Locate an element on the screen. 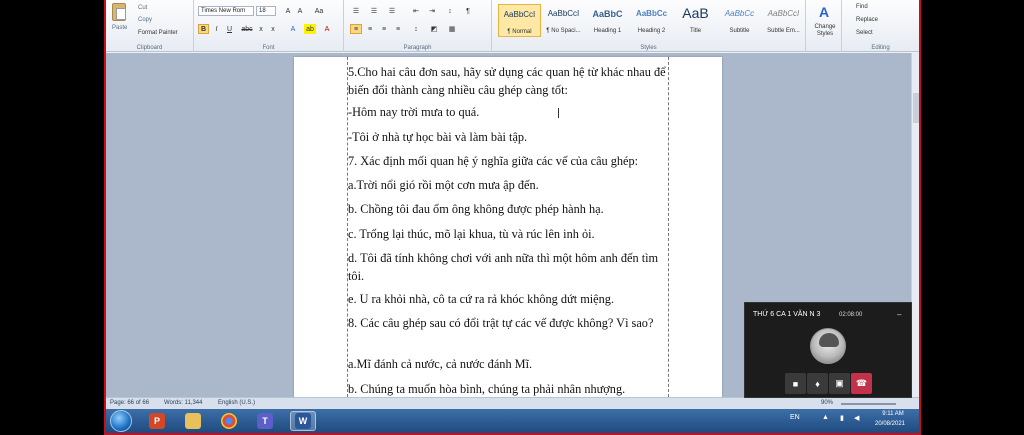  strikethrough-button: abc is located at coordinates (247, 29).